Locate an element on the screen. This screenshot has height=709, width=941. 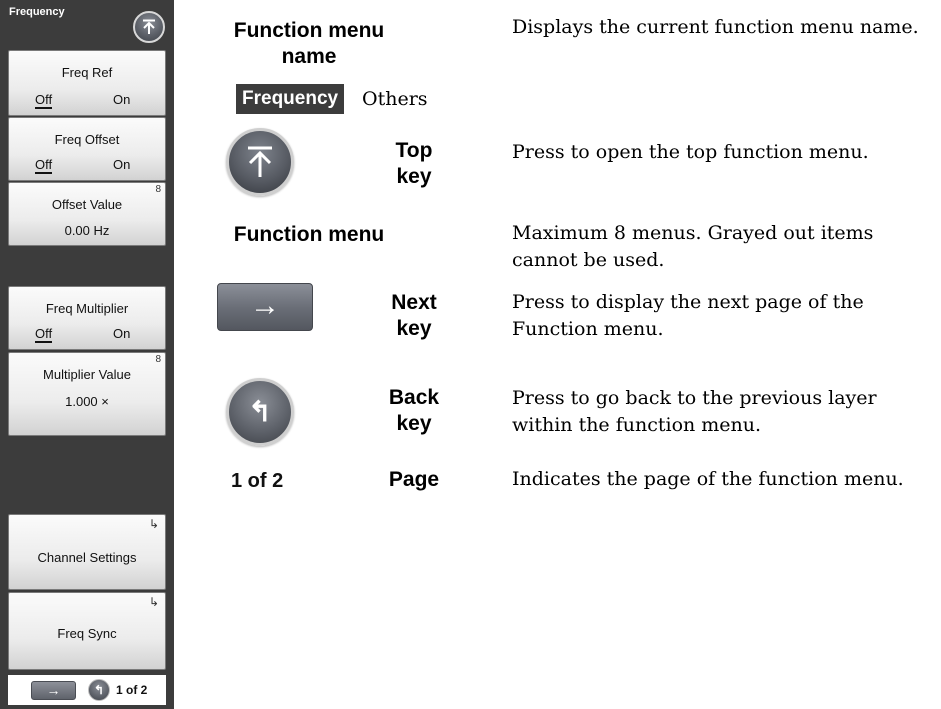
freq-offset-button: Freq Offset Off On is located at coordinates (87, 149).